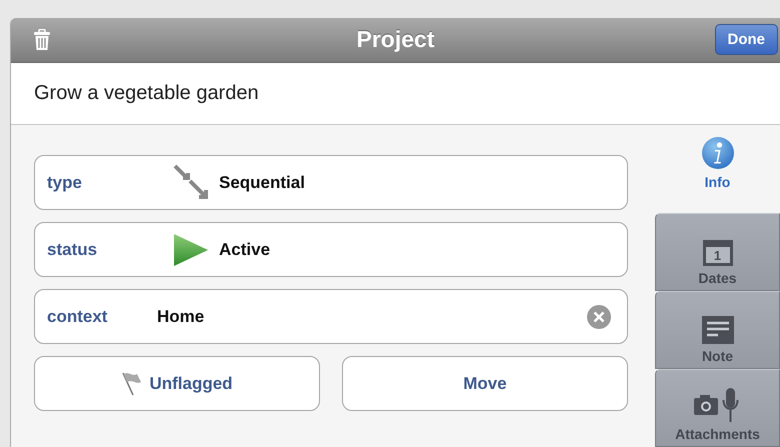 This screenshot has height=447, width=780. I want to click on field-value: Sequential, so click(262, 182).